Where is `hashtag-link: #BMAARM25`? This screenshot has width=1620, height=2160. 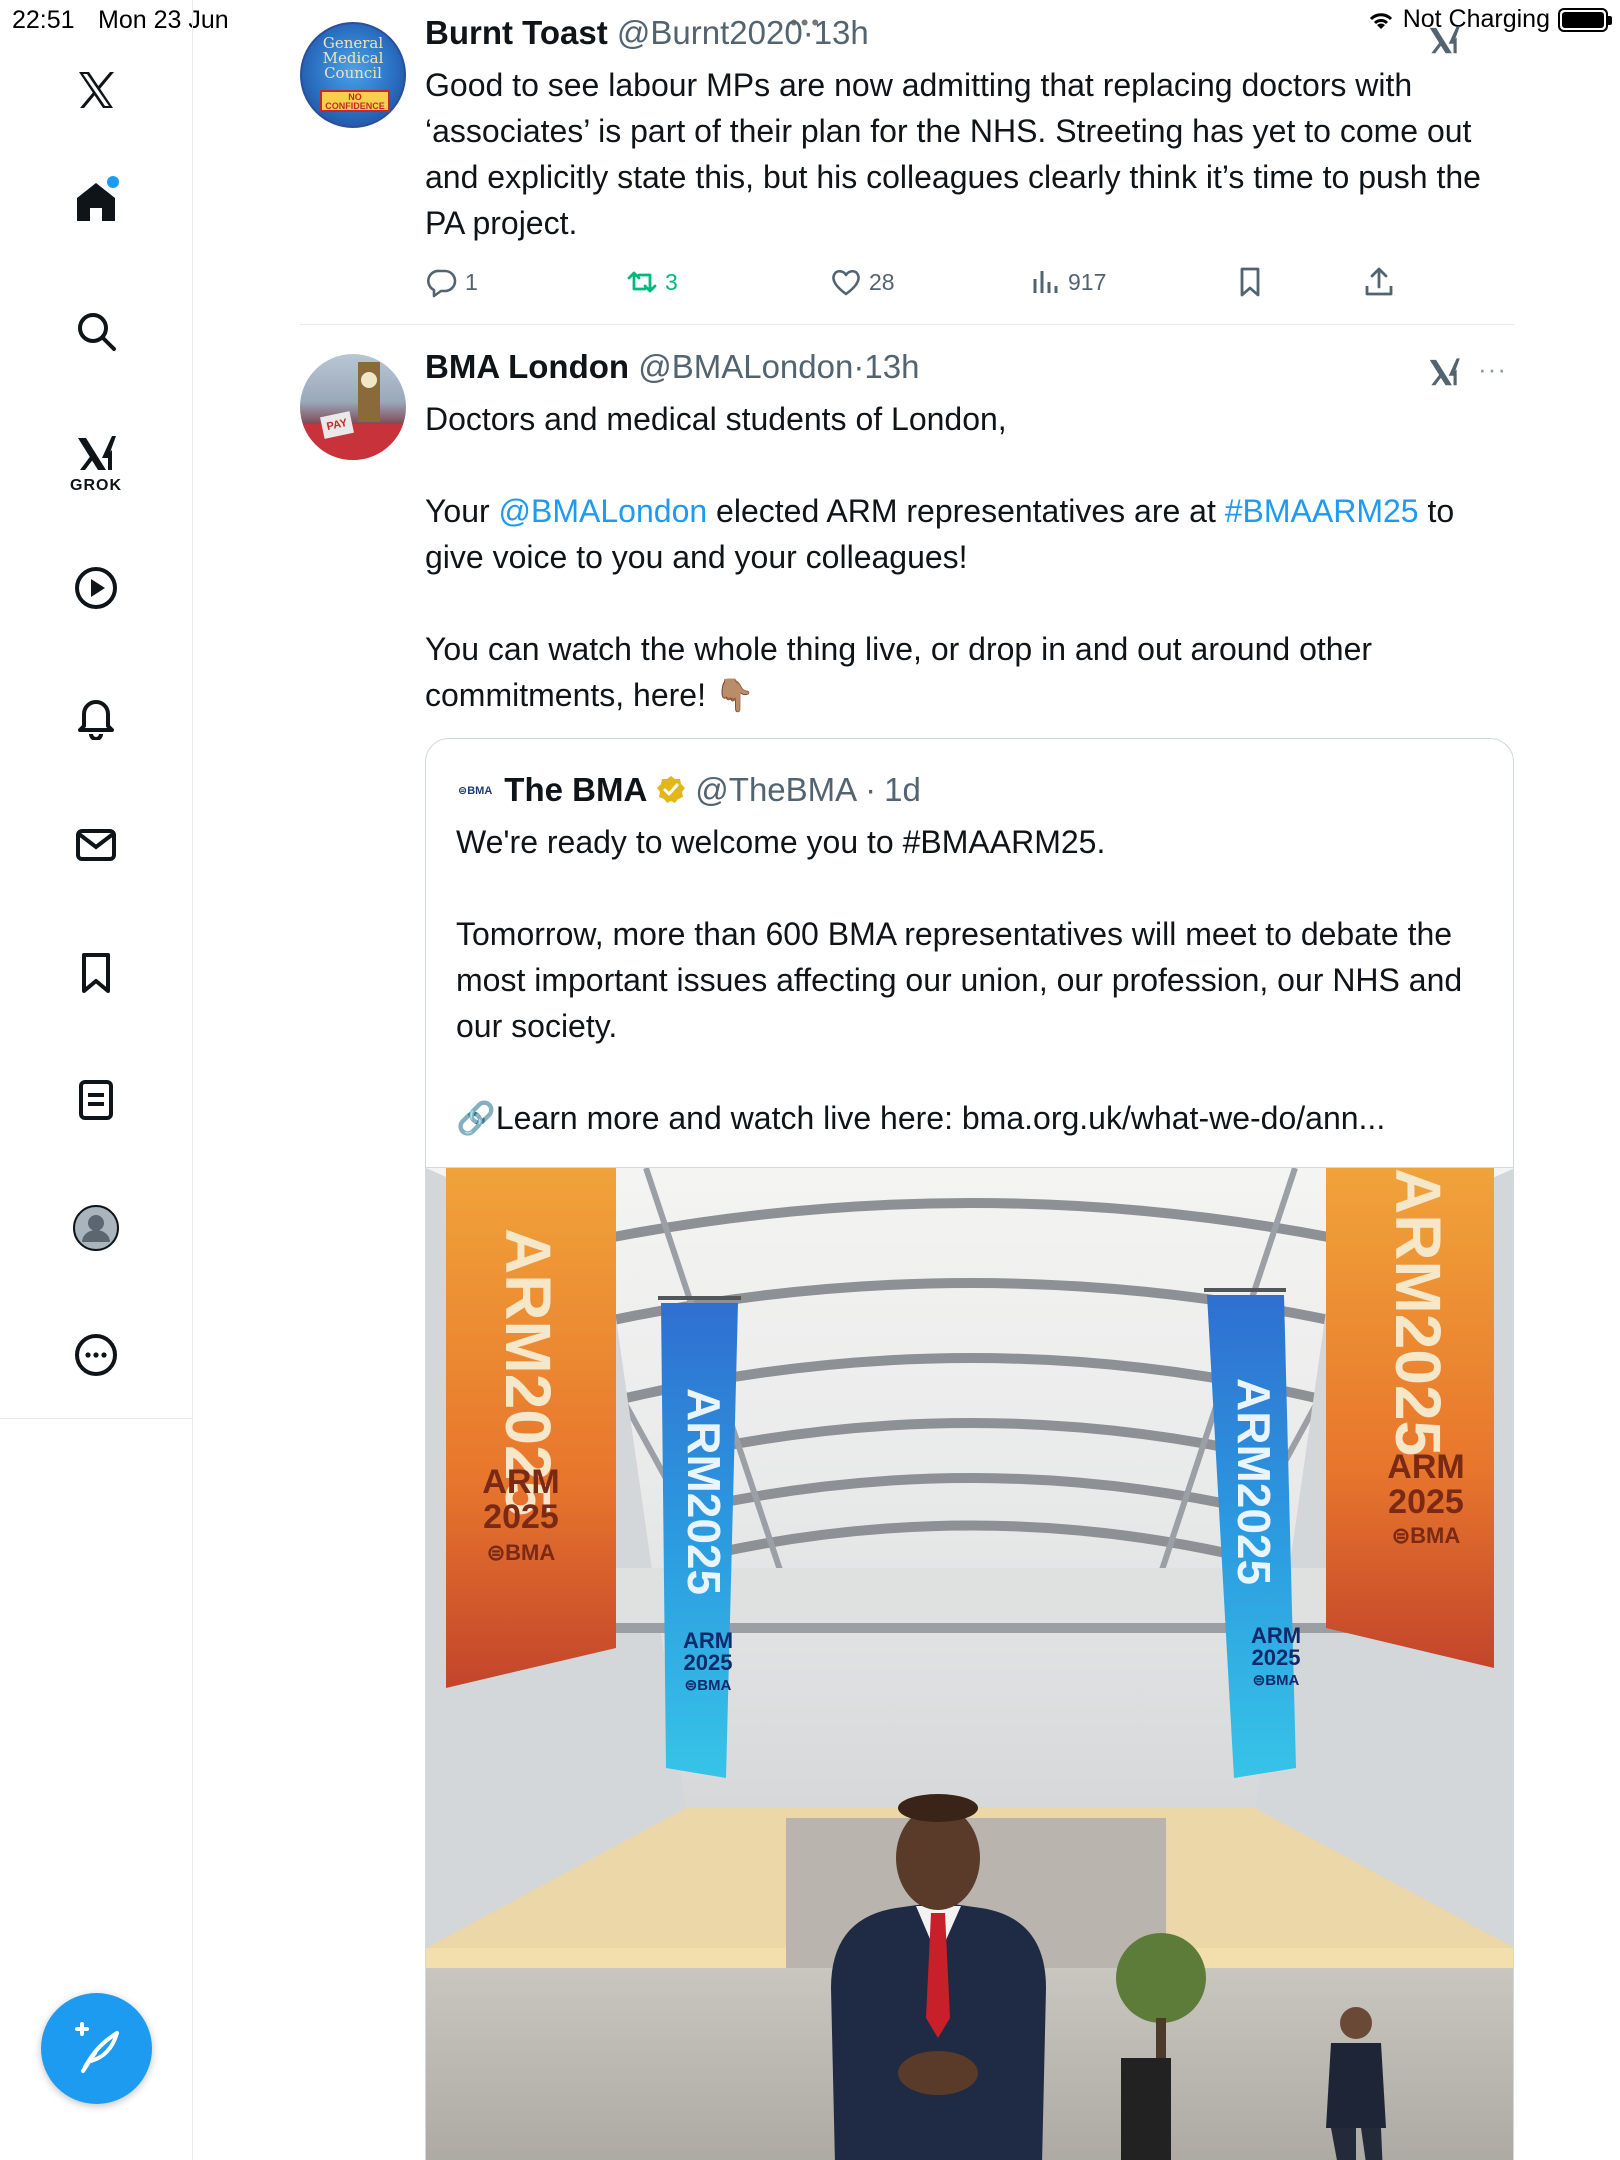 hashtag-link: #BMAARM25 is located at coordinates (1322, 511).